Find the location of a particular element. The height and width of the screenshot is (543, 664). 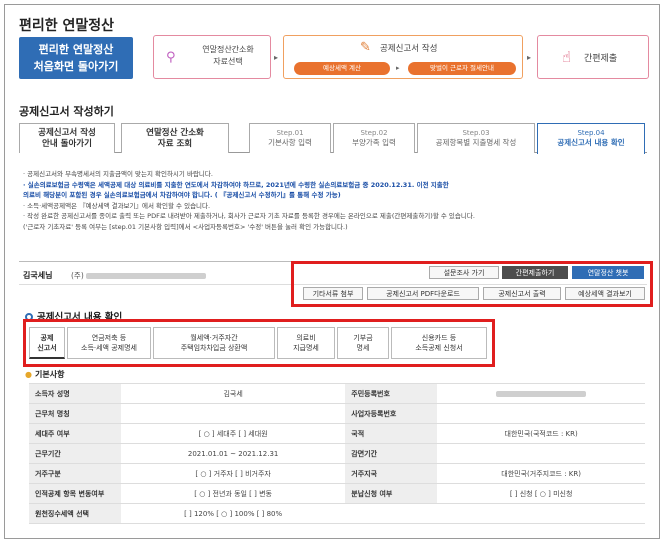

masked-value is located at coordinates (541, 393).